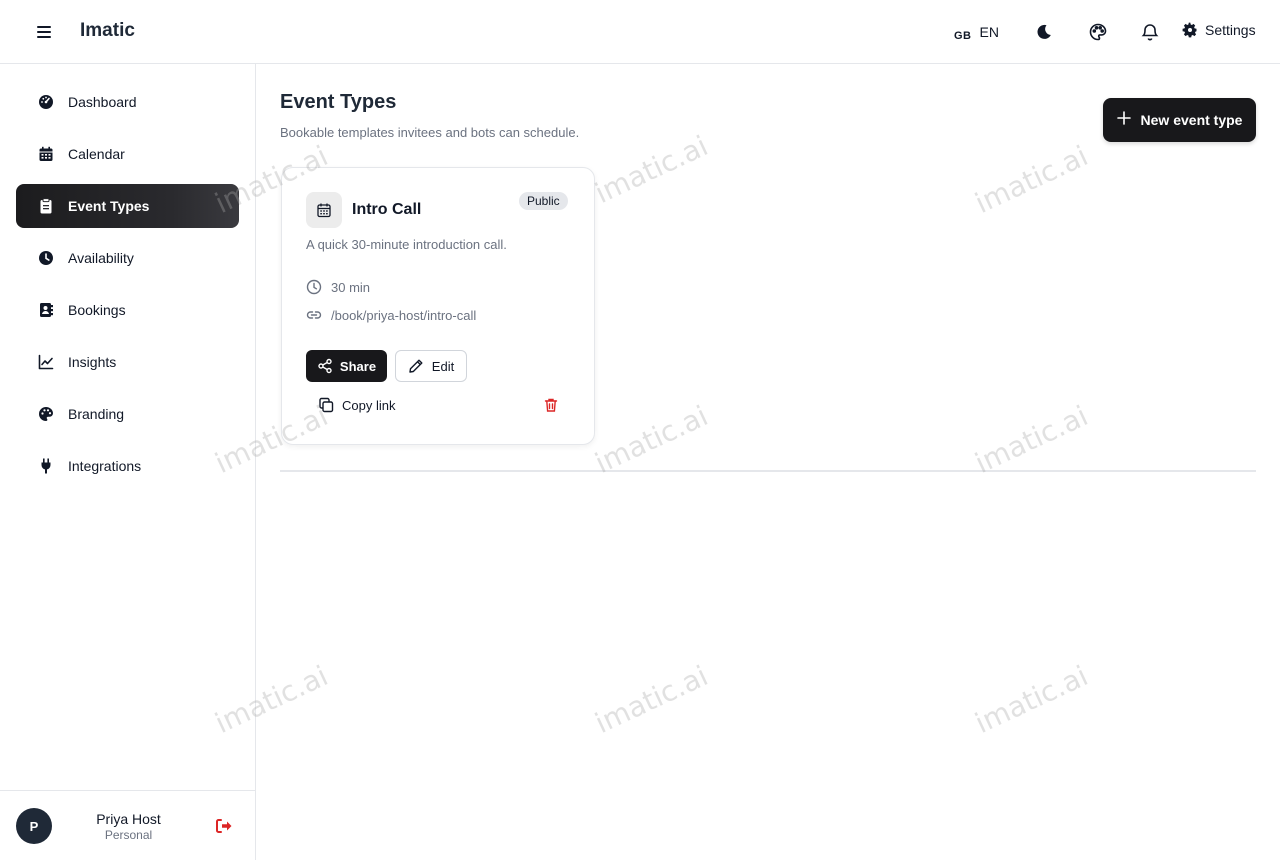 The height and width of the screenshot is (860, 1280). I want to click on sidebar-item-insights: Insights, so click(127, 362).